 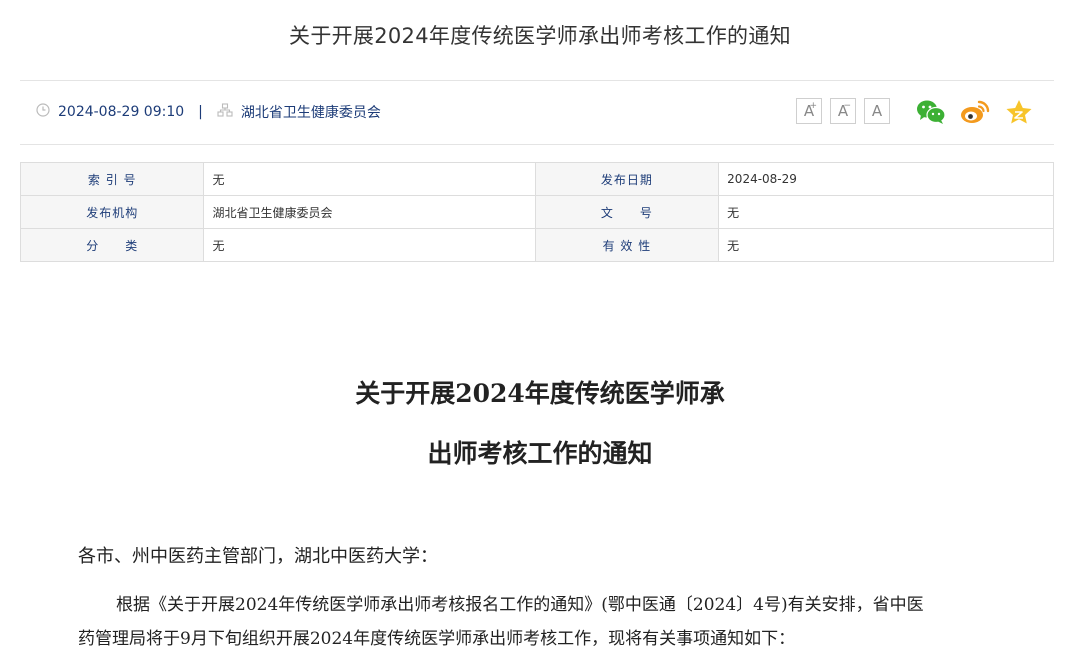 I want to click on table-row: 发布机构 湖北省卫生健康委员会 文 号 无, so click(x=536, y=212).